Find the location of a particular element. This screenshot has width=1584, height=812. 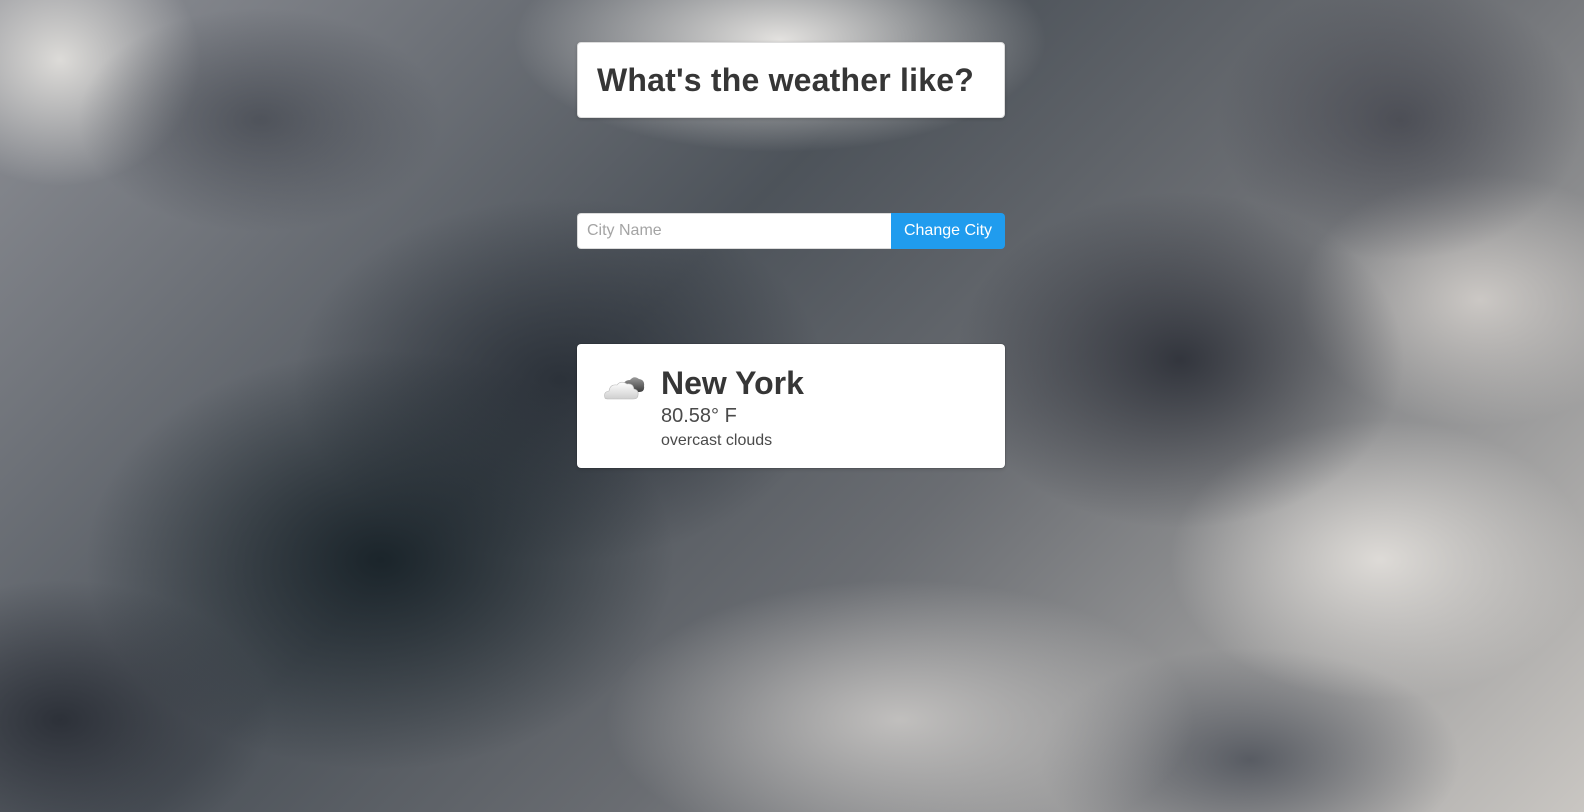

cloud-icon is located at coordinates (623, 390).